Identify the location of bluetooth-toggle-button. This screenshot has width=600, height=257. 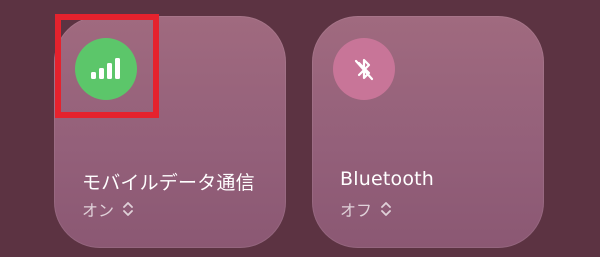
(364, 69).